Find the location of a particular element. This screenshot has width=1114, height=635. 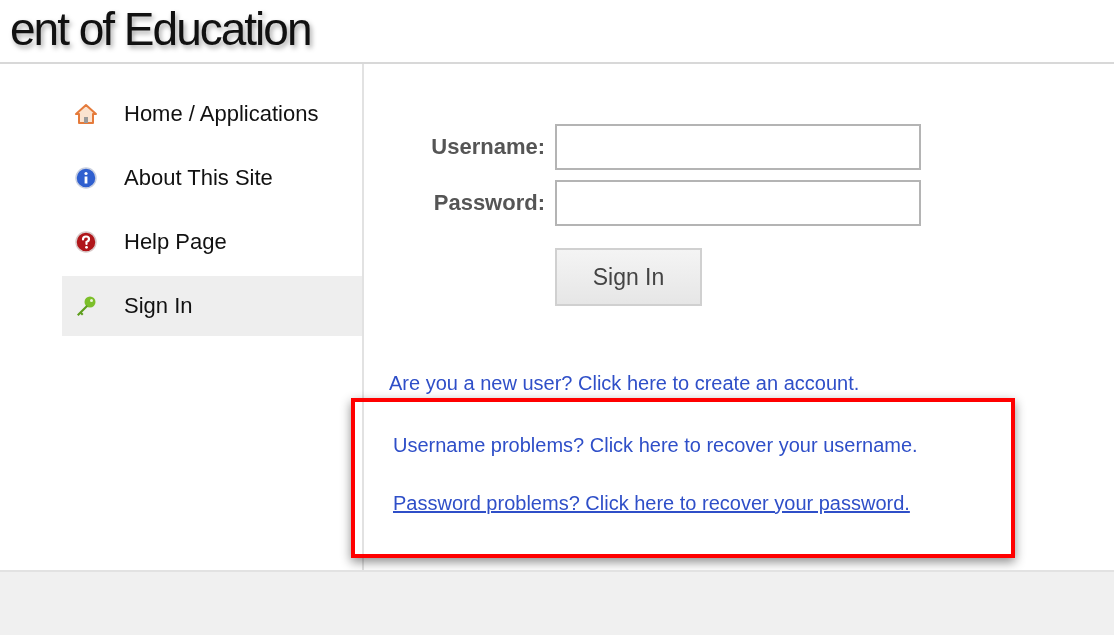

info-icon is located at coordinates (86, 178).